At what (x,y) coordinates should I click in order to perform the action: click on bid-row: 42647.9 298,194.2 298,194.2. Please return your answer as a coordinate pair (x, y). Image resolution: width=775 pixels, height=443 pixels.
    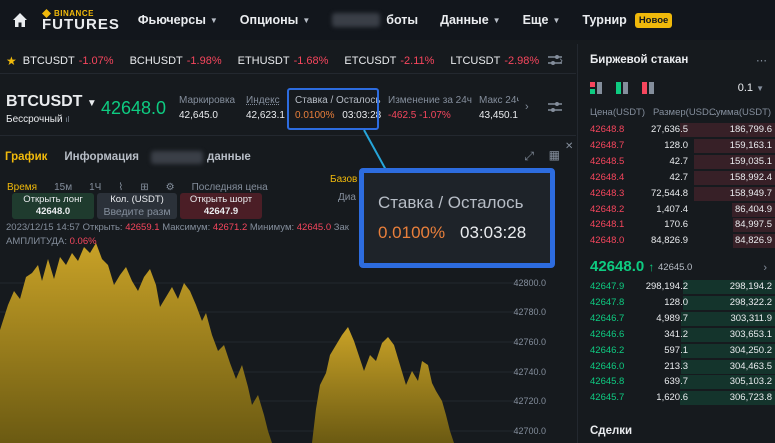
    Looking at the image, I should click on (676, 287).